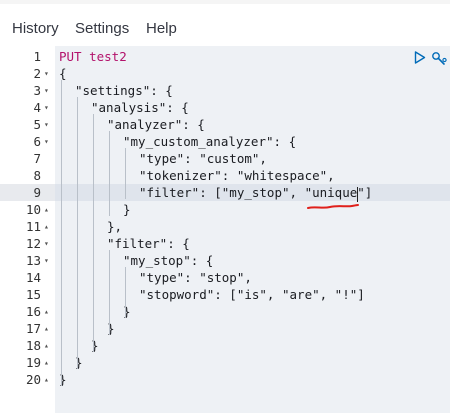  Describe the element at coordinates (225, 22) in the screenshot. I see `menu-bar: History Settings Help` at that location.